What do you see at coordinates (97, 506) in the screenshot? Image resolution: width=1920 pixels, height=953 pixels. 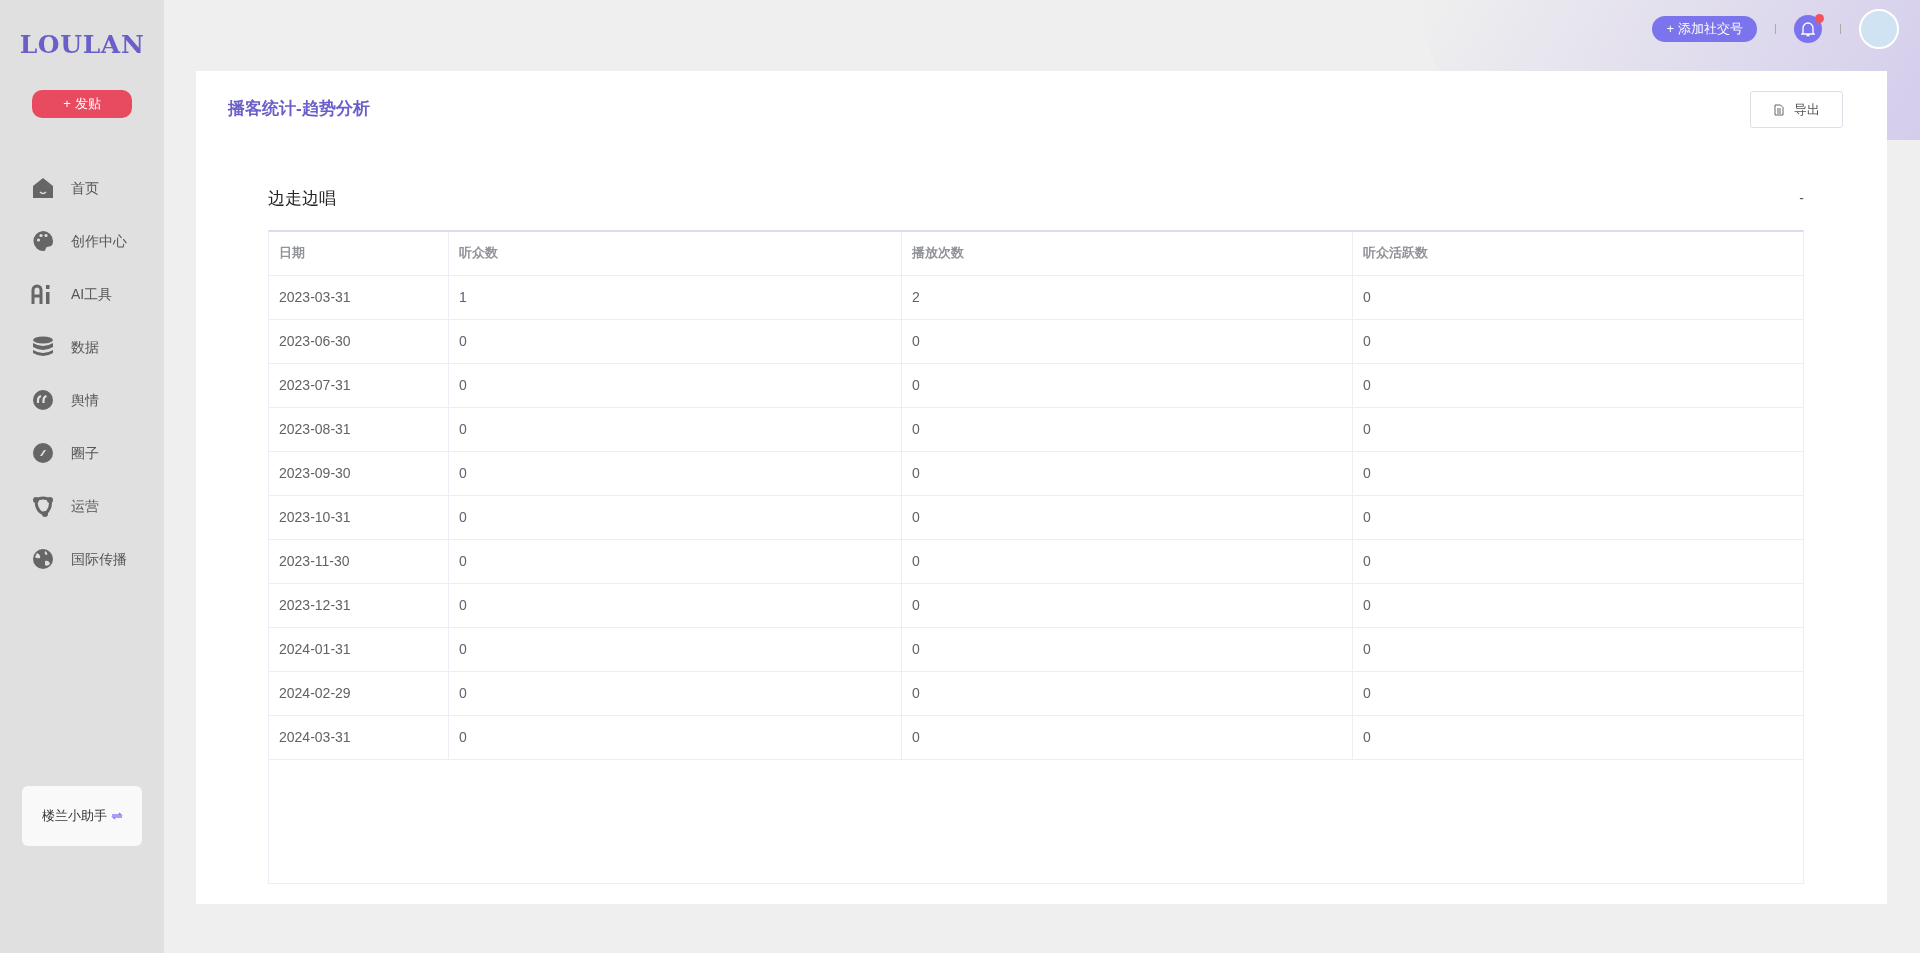 I see `nav-item: 运营` at bounding box center [97, 506].